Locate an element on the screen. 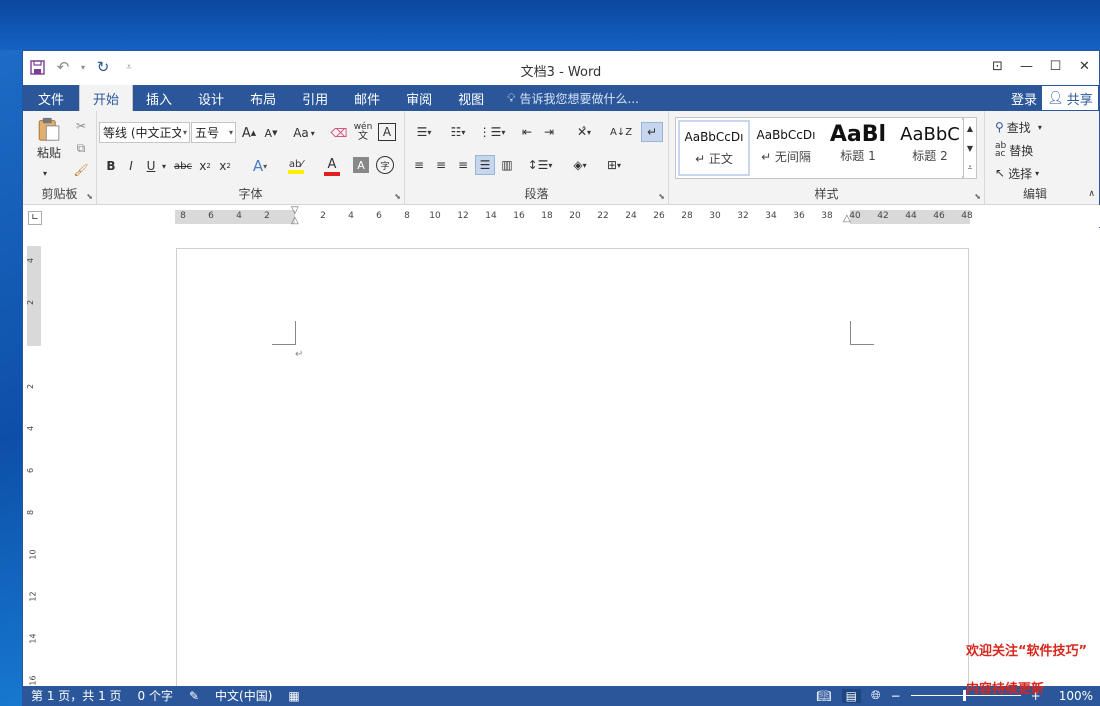 This screenshot has height=706, width=1100. phonetic-guide-bottom: 文 is located at coordinates (363, 136).